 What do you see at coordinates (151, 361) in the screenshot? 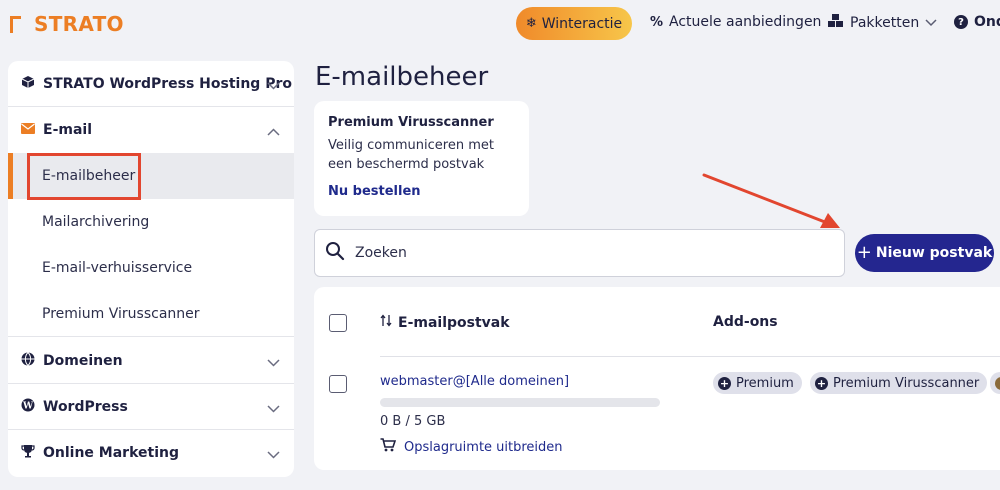
I see `sidebar-section-domeinen: Domeinen` at bounding box center [151, 361].